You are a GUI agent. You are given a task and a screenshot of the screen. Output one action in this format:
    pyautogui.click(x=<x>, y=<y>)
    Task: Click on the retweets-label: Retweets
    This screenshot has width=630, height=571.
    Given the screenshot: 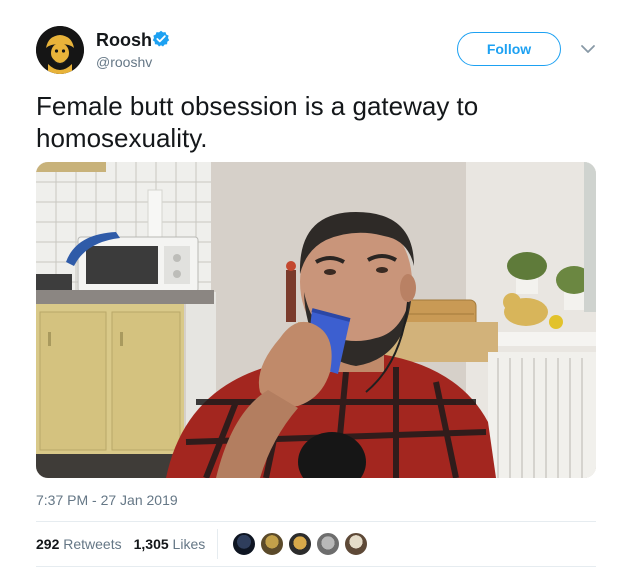 What is the action you would take?
    pyautogui.click(x=92, y=544)
    